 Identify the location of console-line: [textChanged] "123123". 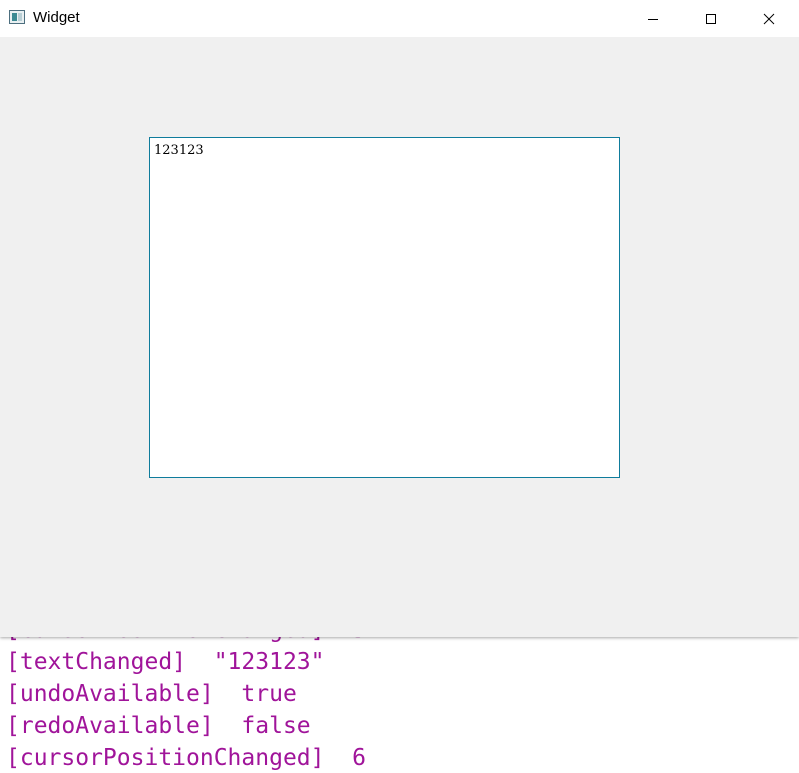
(165, 662).